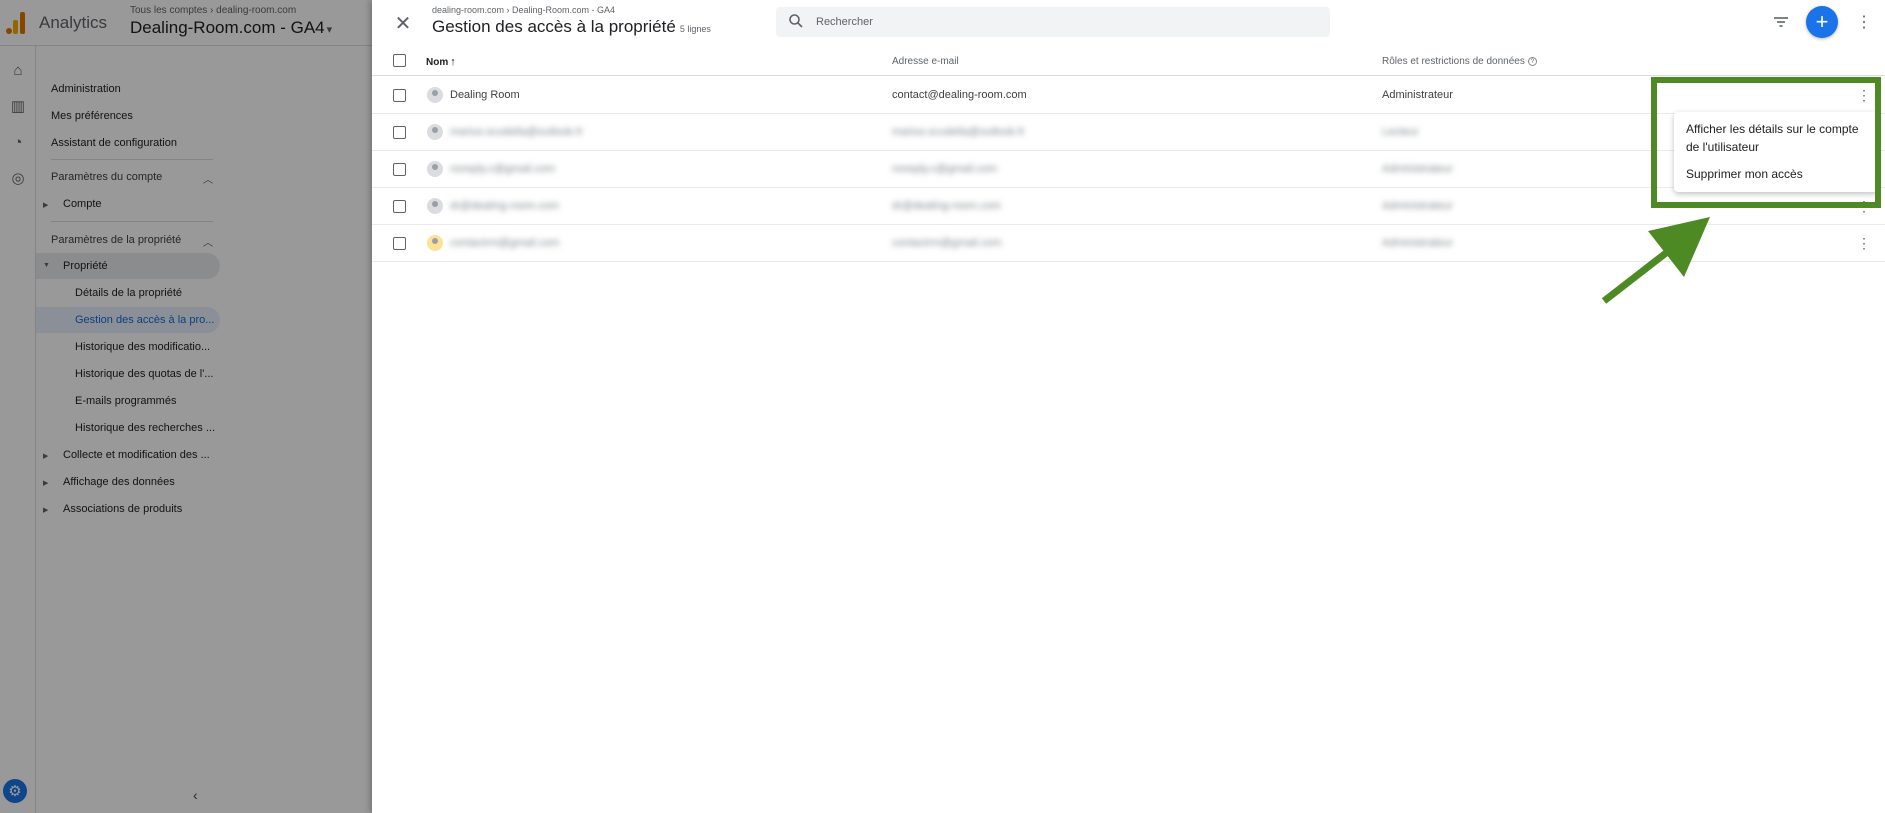 This screenshot has width=1885, height=813. Describe the element at coordinates (554, 26) in the screenshot. I see `page-title: Gestion des accès à la propriété` at that location.